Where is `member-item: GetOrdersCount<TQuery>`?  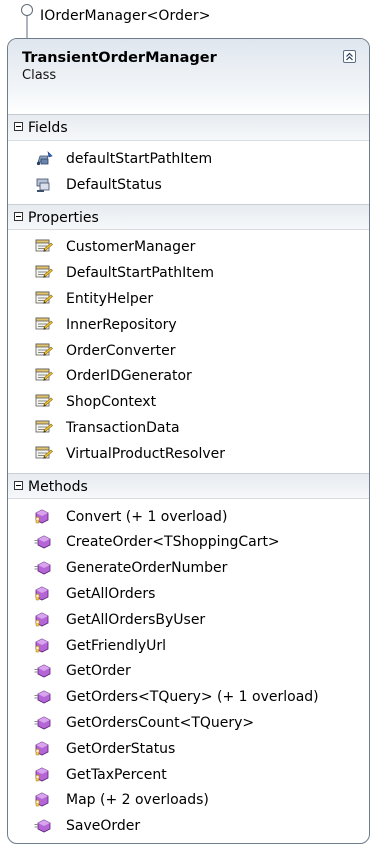
member-item: GetOrdersCount<TQuery> is located at coordinates (188, 723).